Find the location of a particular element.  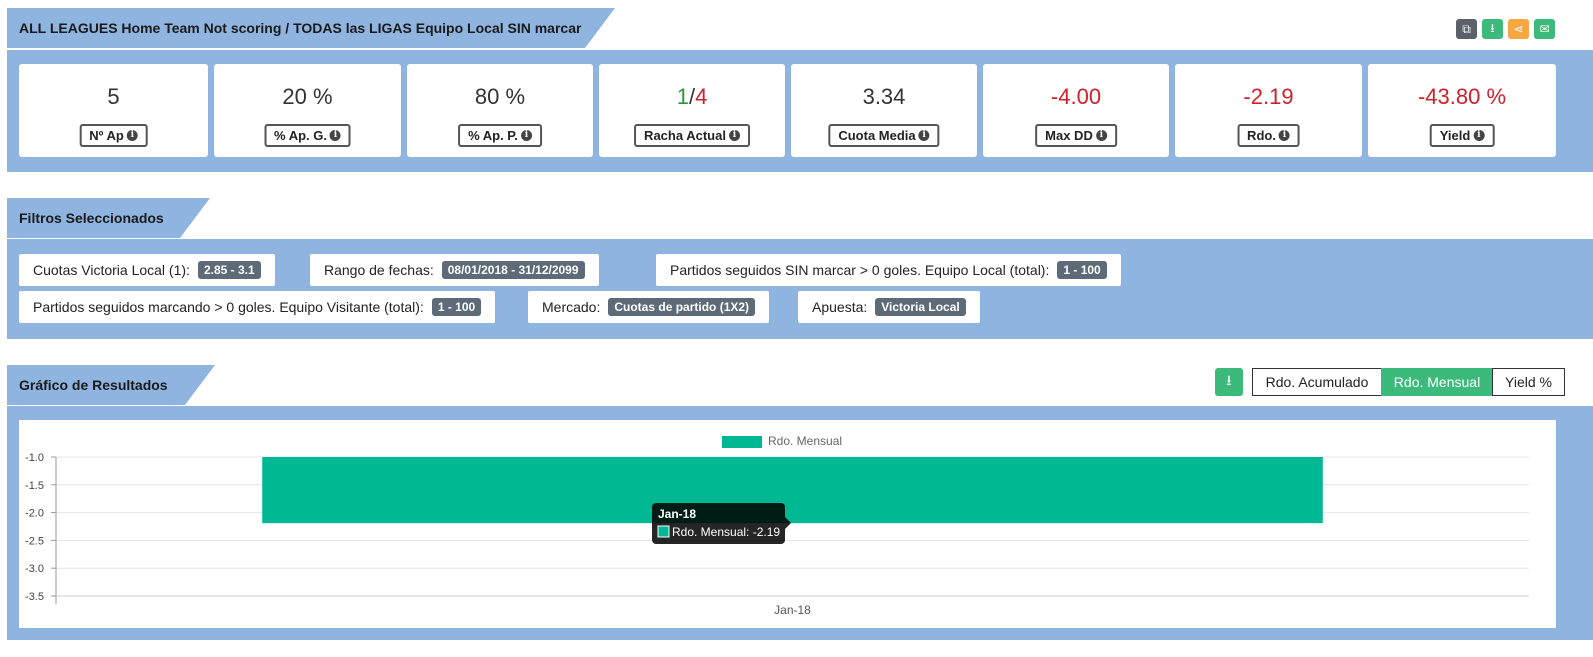

stat-value: 3.34 is located at coordinates (884, 96).